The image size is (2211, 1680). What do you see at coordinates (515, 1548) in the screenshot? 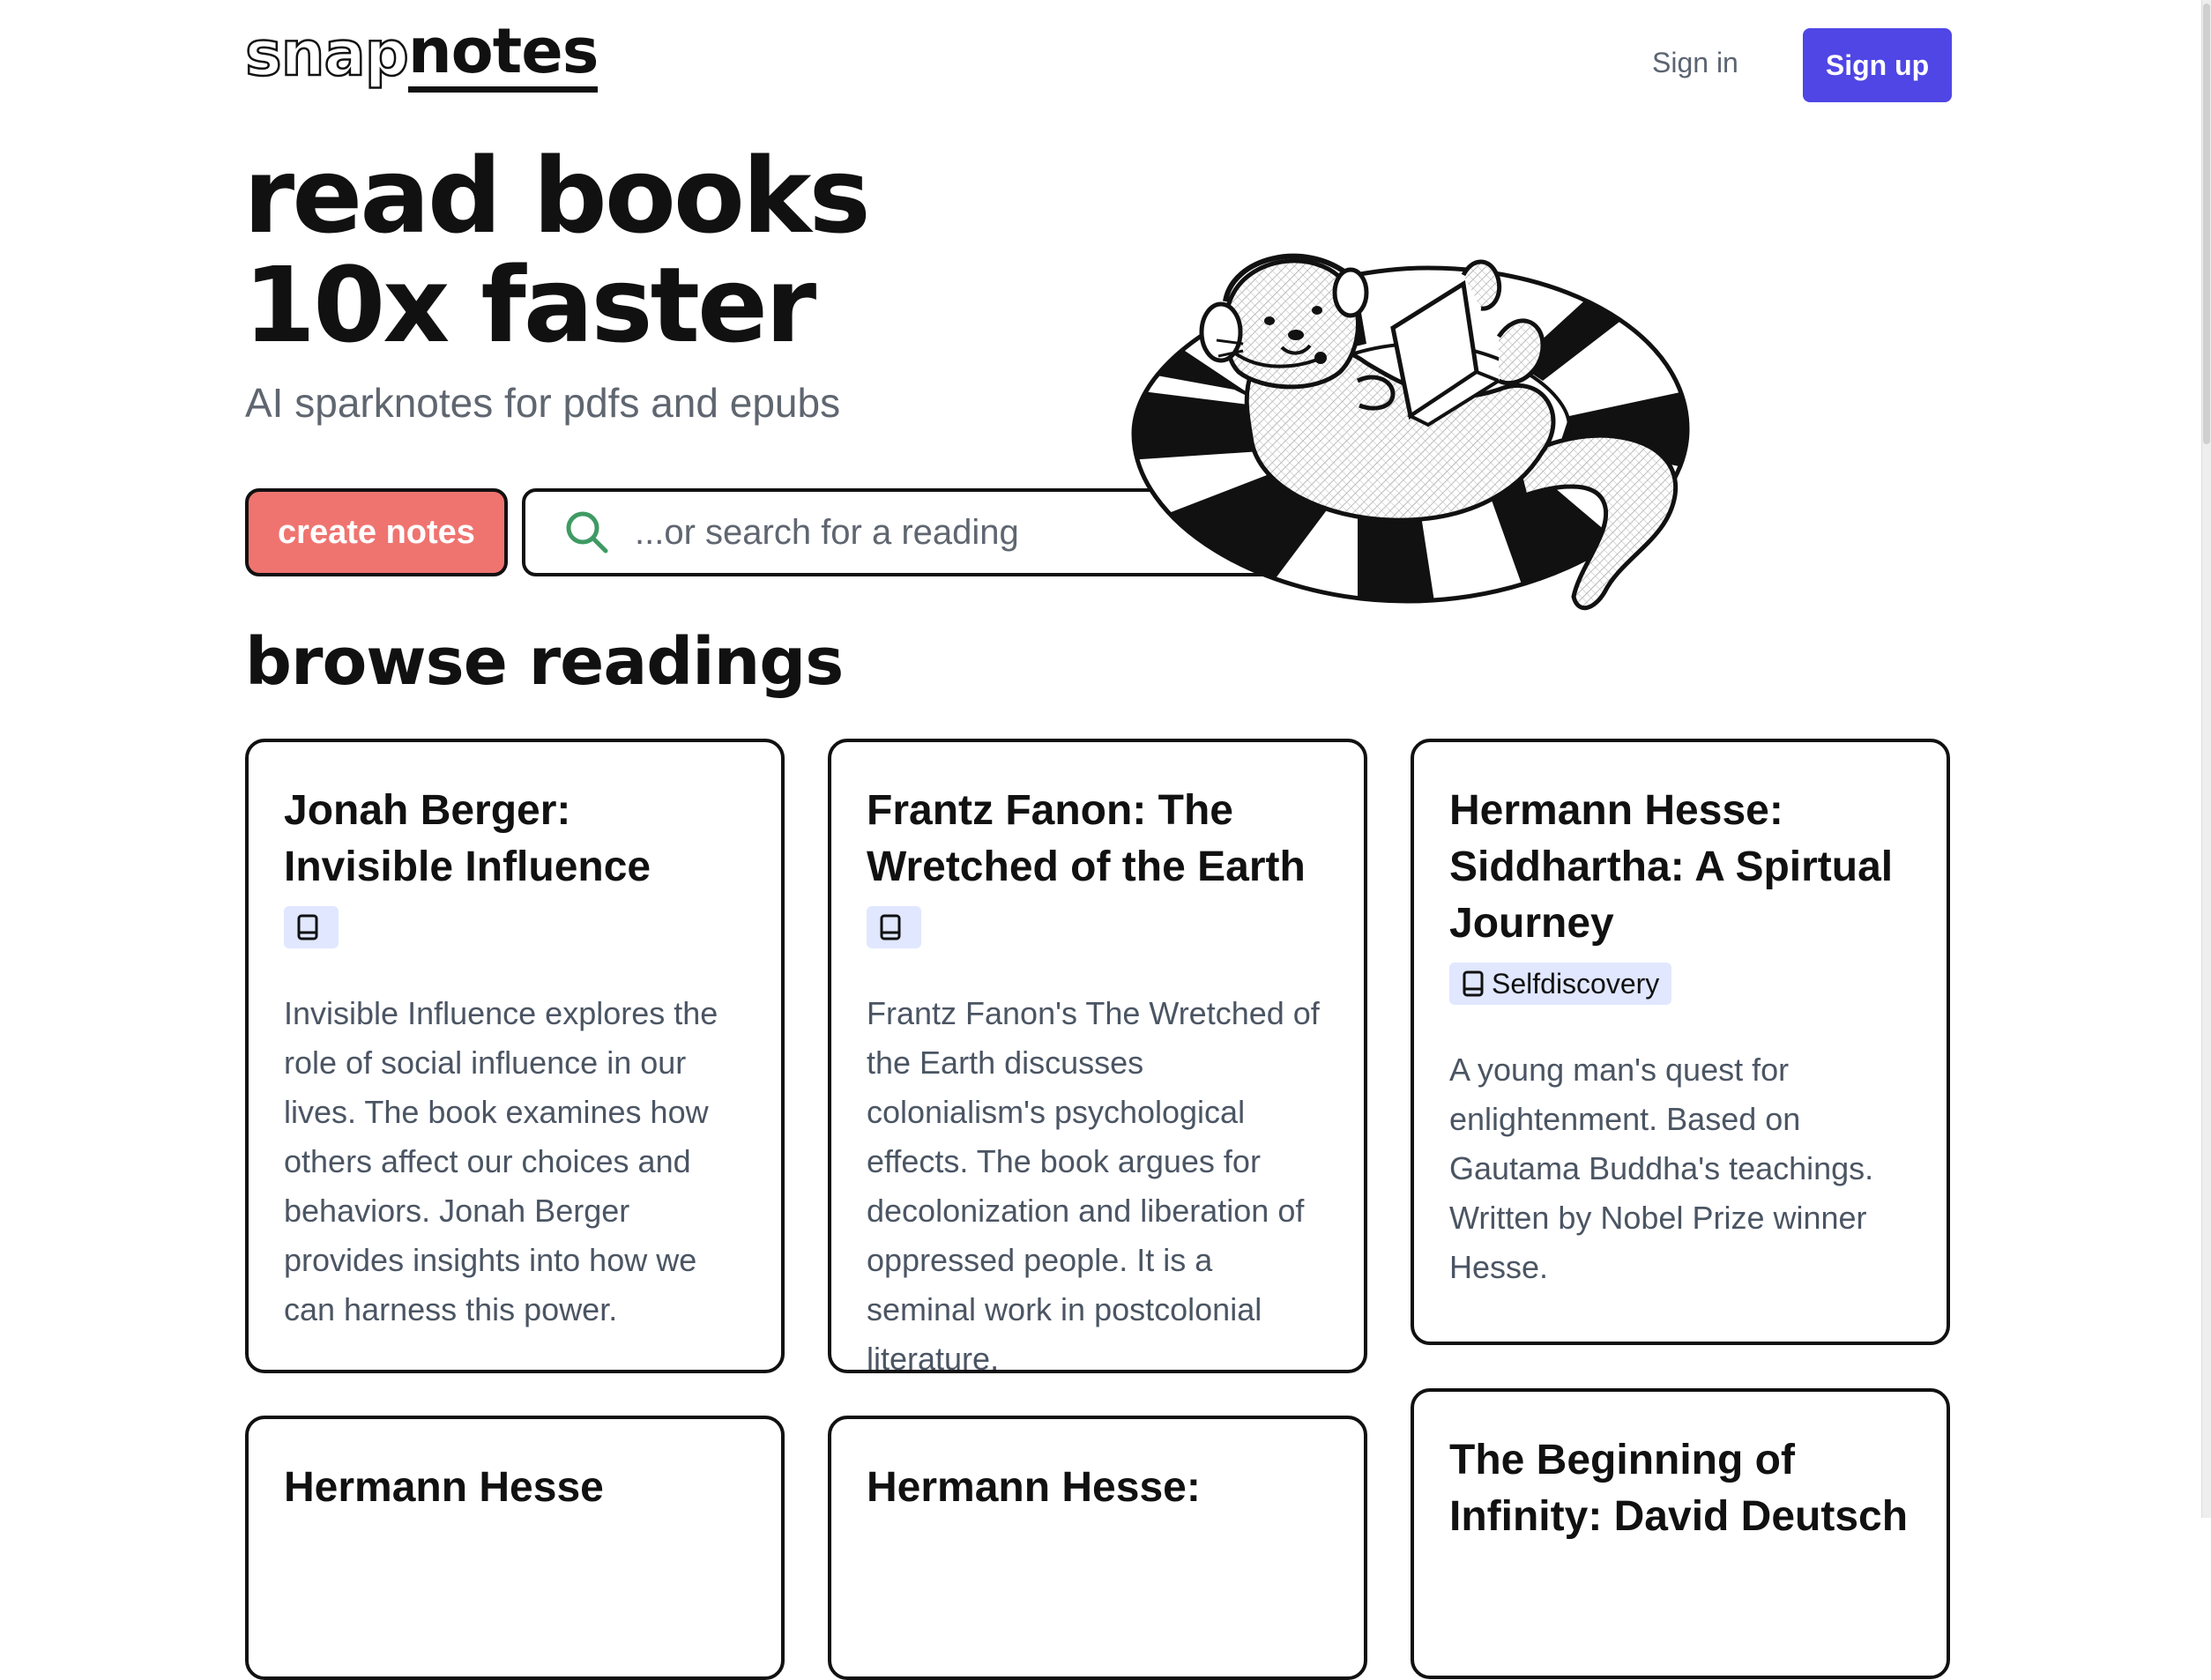
I see `reading-card-hermann-hesse-1: Hermann Hesse` at bounding box center [515, 1548].